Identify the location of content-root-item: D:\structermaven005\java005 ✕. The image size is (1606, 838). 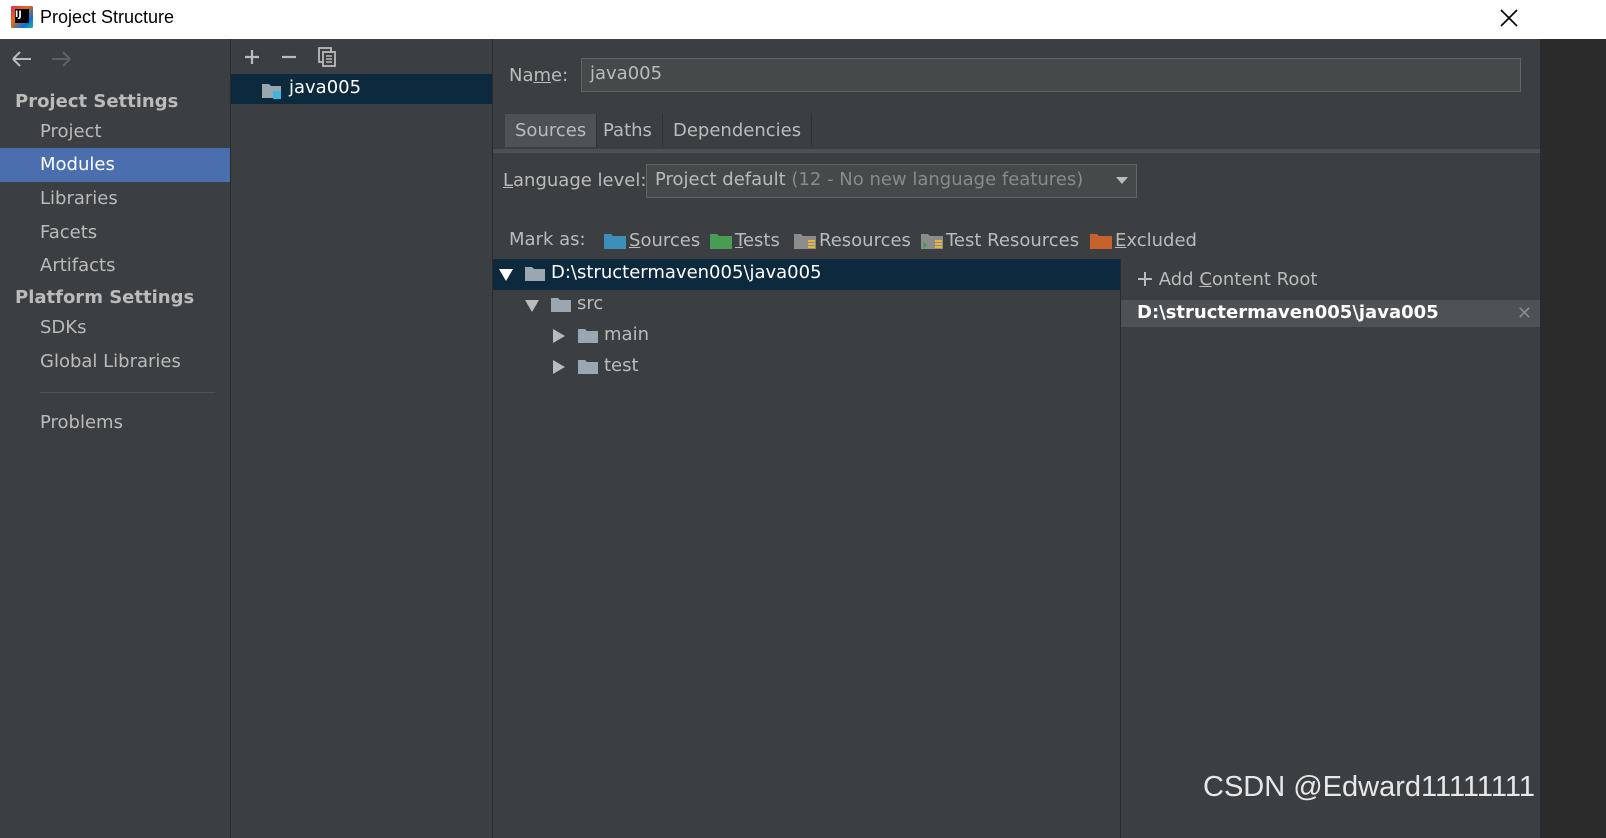
(1330, 313).